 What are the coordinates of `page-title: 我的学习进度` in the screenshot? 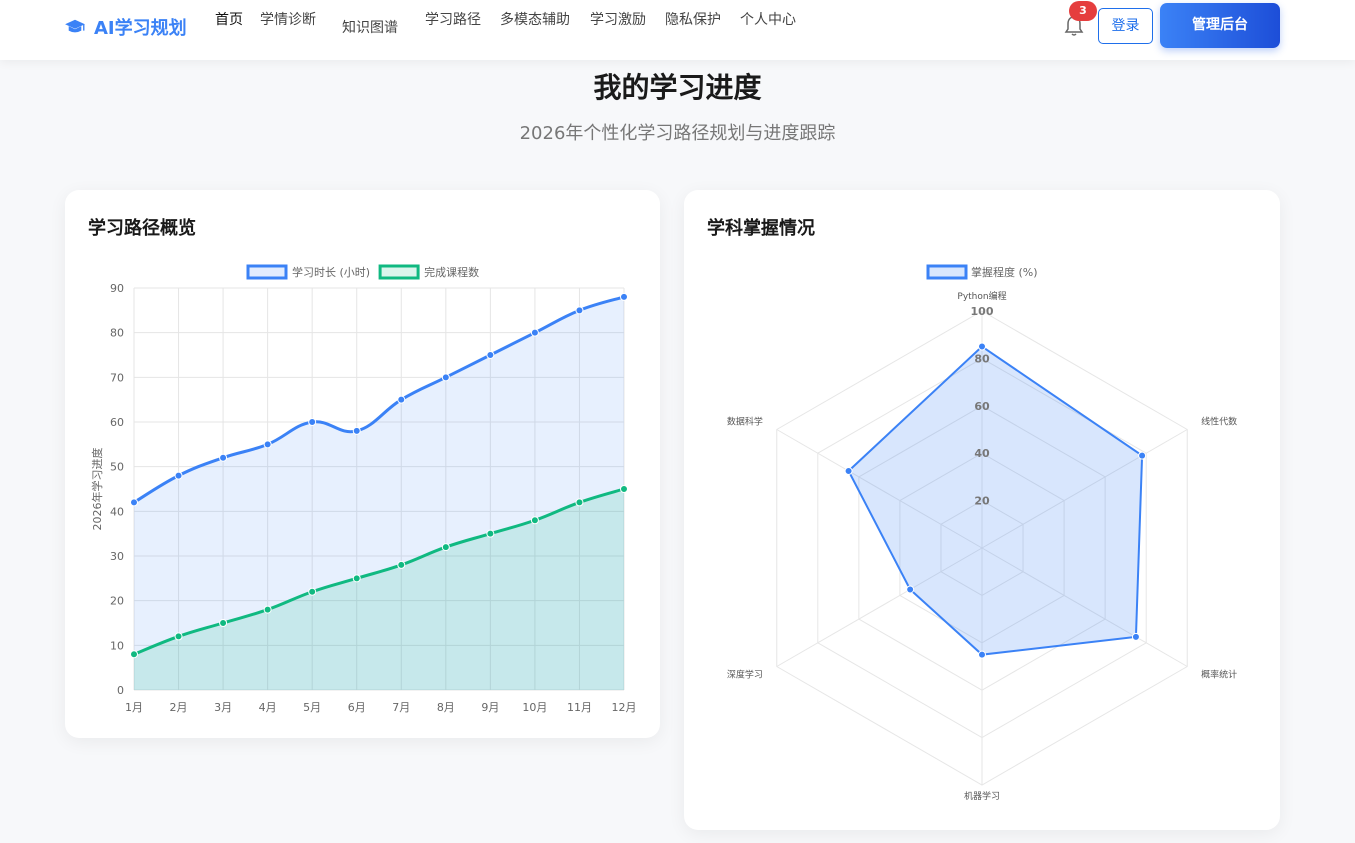 It's located at (677, 87).